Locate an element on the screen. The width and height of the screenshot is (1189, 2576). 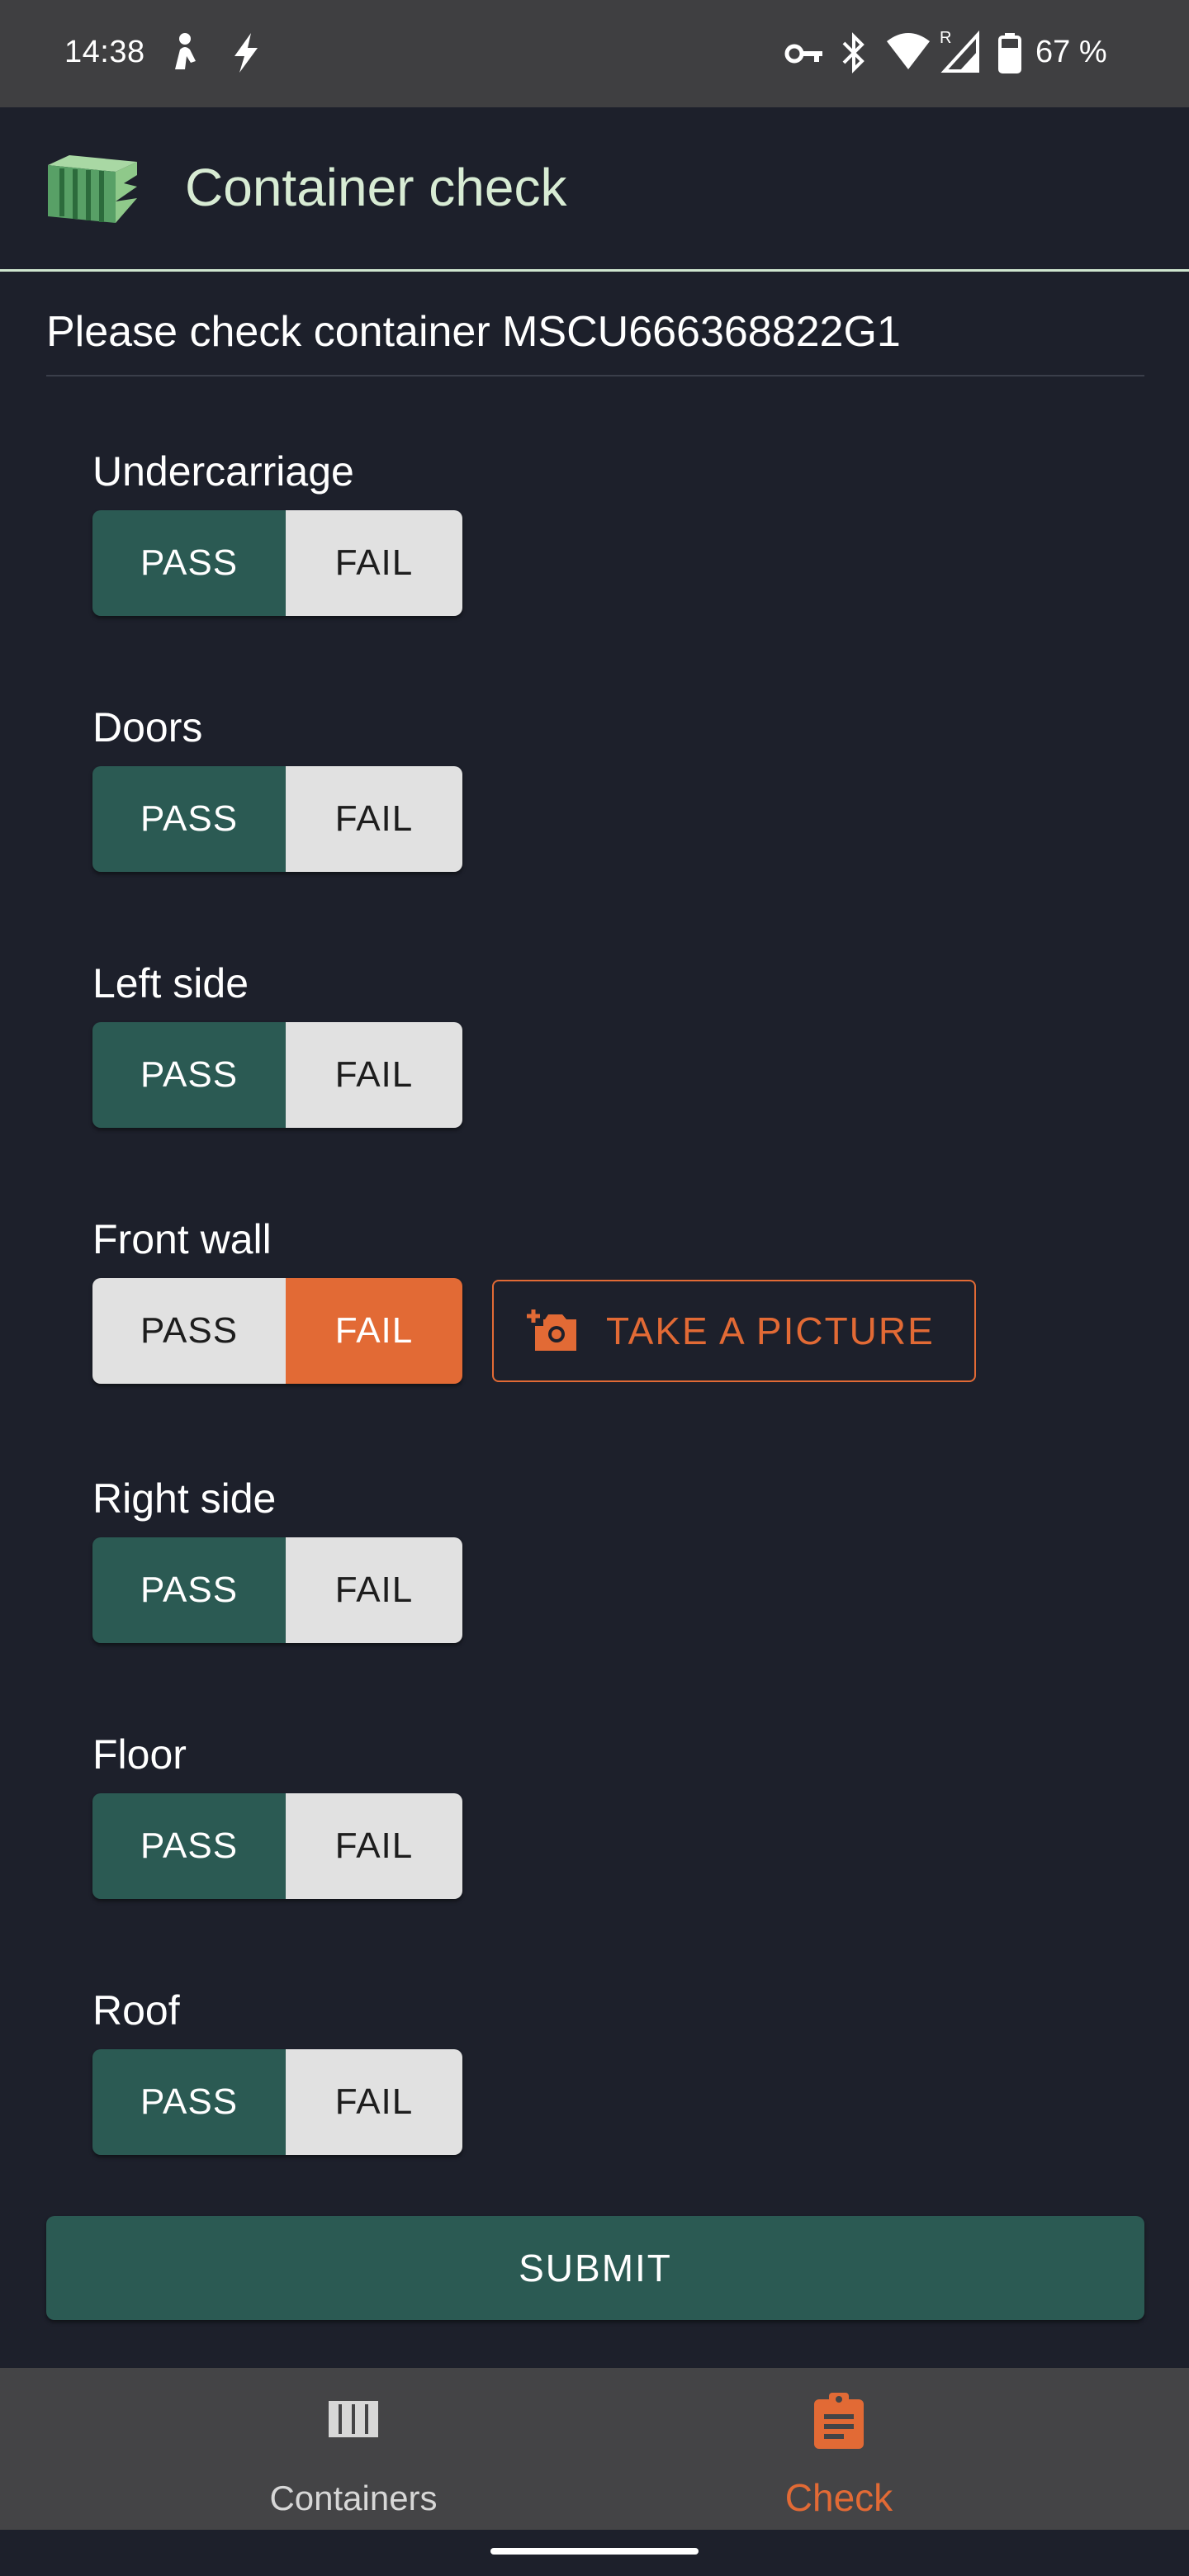
nav-item-check: Check is located at coordinates (839, 2449).